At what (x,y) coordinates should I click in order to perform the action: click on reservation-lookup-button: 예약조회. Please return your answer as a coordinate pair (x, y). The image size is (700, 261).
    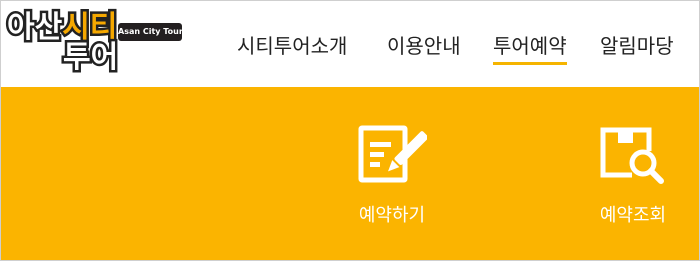
    Looking at the image, I should click on (633, 156).